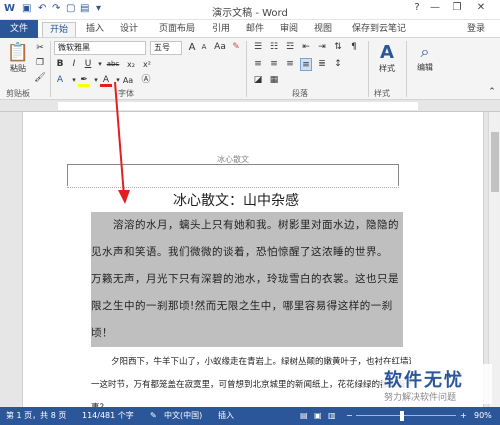 This screenshot has width=500, height=425. What do you see at coordinates (463, 416) in the screenshot?
I see `zoom-in-icon: +` at bounding box center [463, 416].